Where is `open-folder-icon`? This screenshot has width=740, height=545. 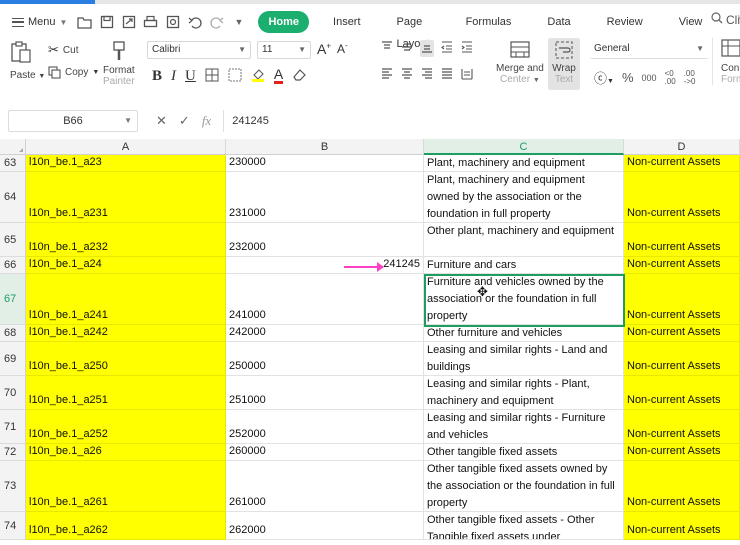
open-folder-icon is located at coordinates (84, 22).